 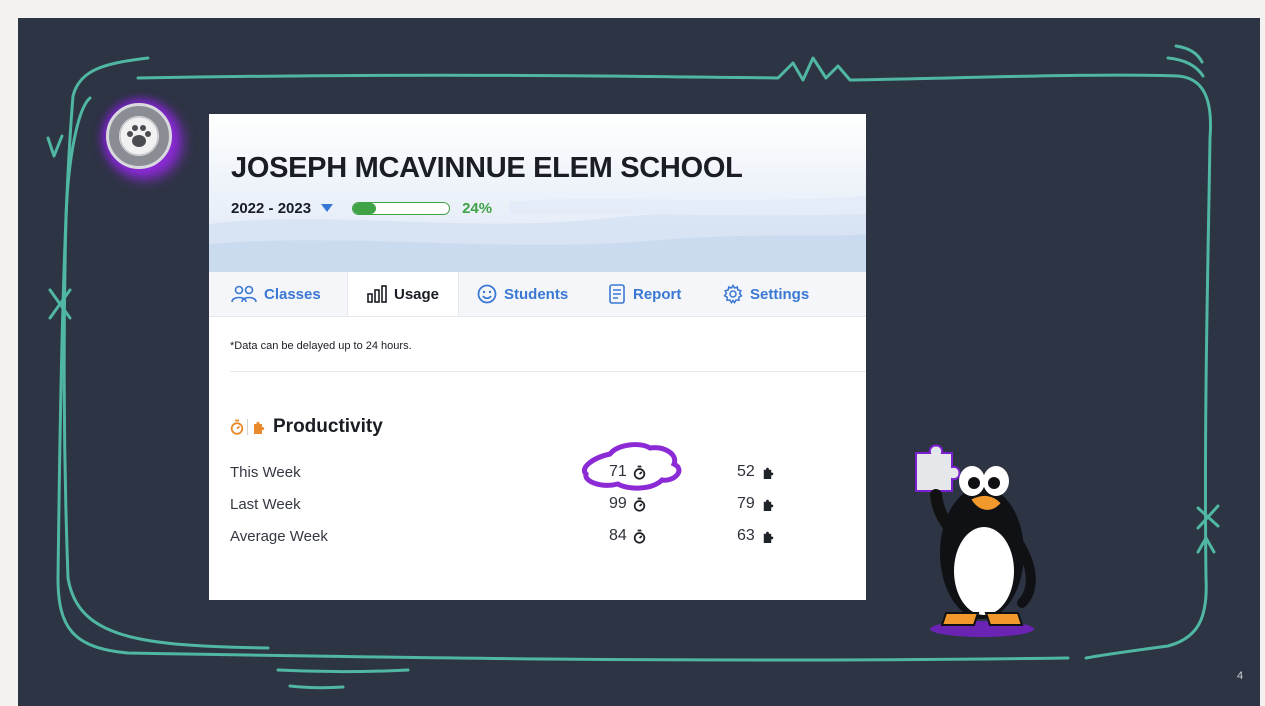 I want to click on school-name: JOSEPH MCAVINNUE ELEM SCHOOL, so click(x=487, y=168).